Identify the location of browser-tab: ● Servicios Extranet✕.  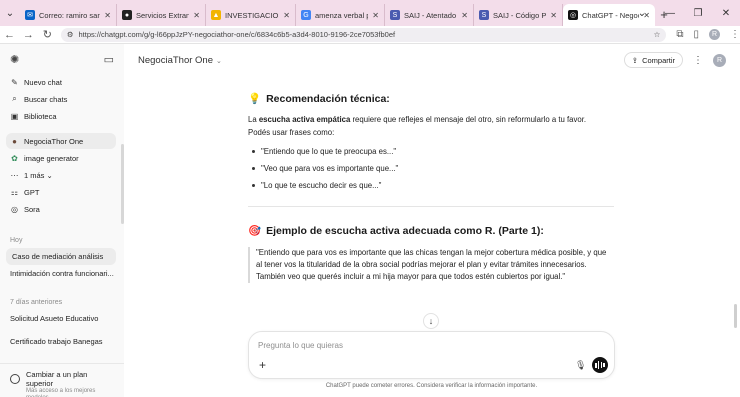
(161, 15).